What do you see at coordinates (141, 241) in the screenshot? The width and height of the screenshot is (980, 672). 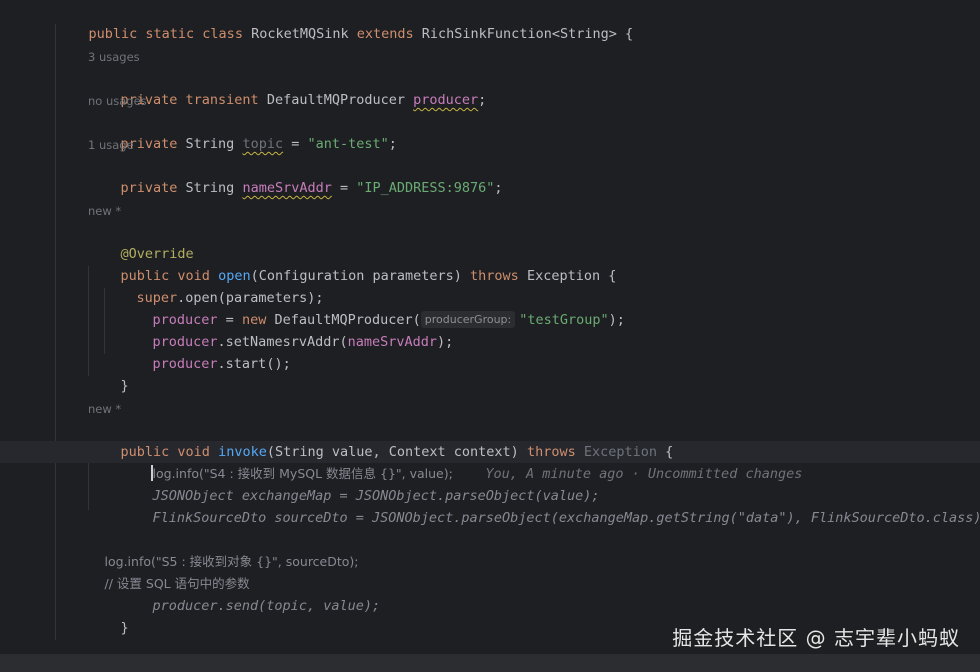 I see `code-line-override: @Override` at bounding box center [141, 241].